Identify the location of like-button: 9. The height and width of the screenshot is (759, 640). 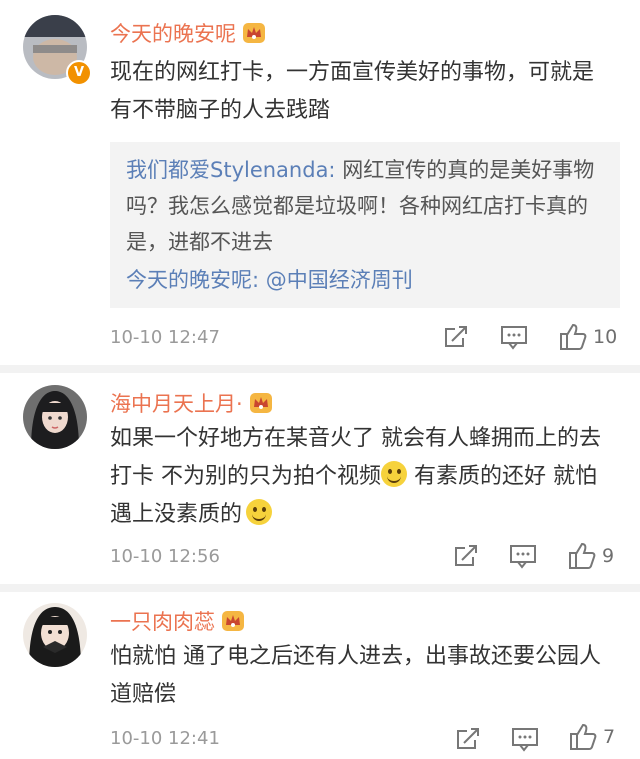
(590, 556).